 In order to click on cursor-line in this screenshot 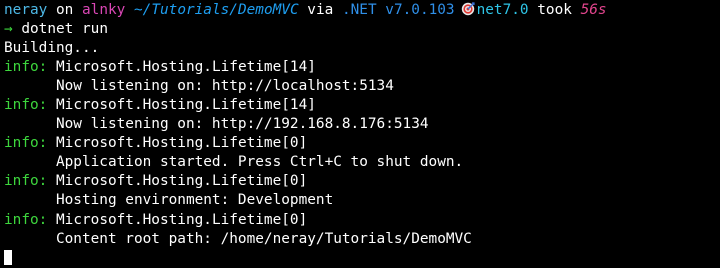, I will do `click(362, 258)`.